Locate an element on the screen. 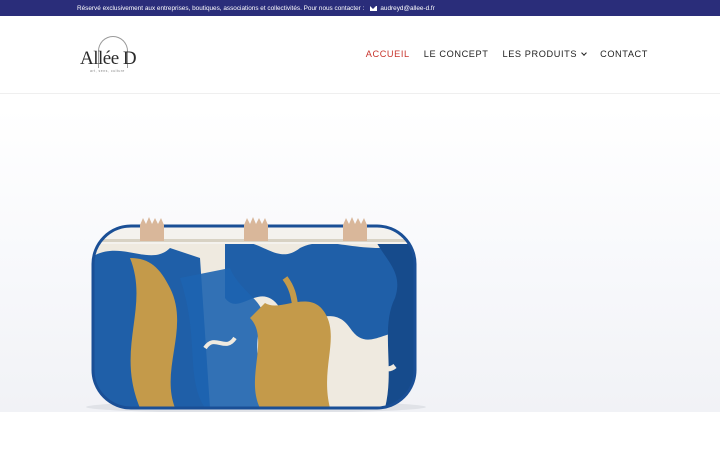  nav-item-contact: CONTACT is located at coordinates (624, 54).